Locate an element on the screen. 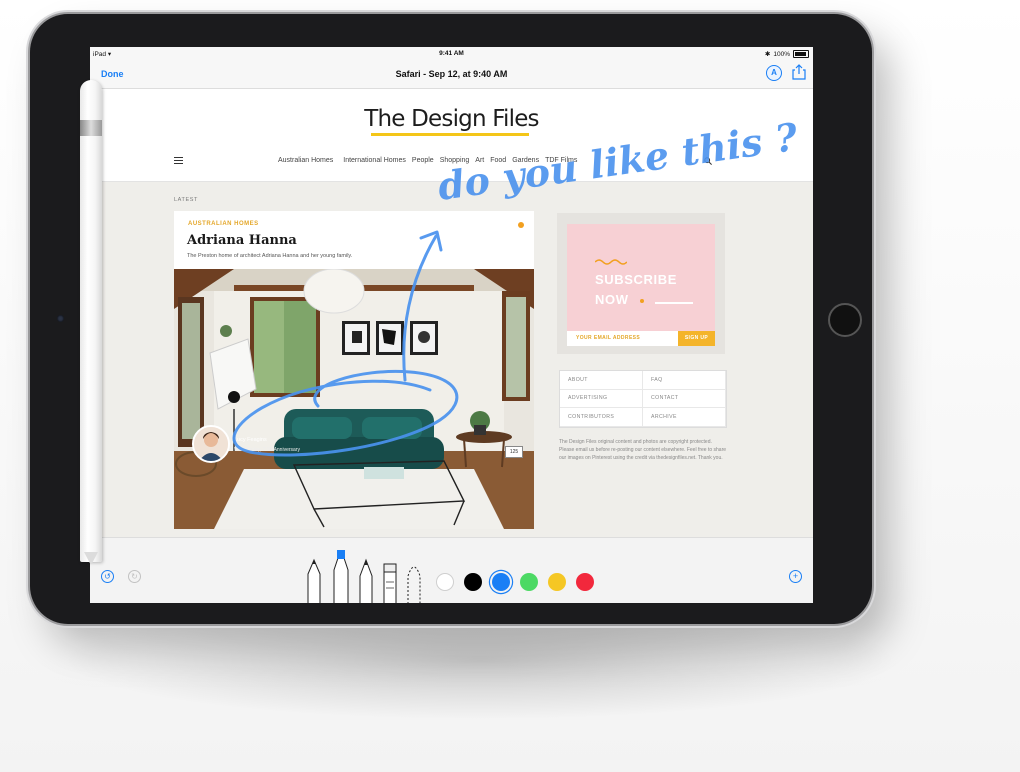  email-field: YOUR EMAIL ADDRESS is located at coordinates (622, 338).